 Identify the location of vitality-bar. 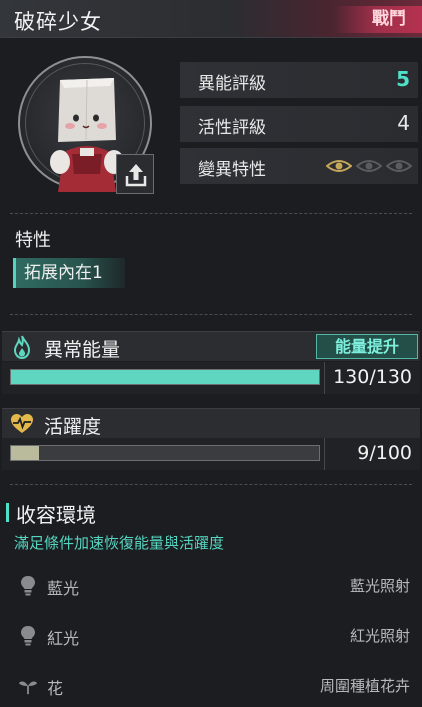
(165, 453).